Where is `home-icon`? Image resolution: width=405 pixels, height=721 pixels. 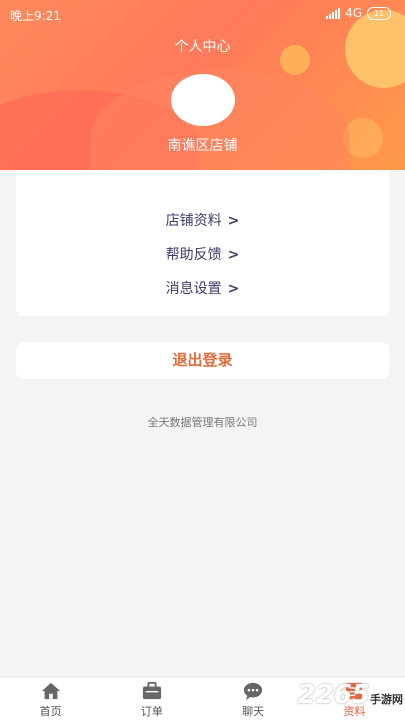
home-icon is located at coordinates (50, 691).